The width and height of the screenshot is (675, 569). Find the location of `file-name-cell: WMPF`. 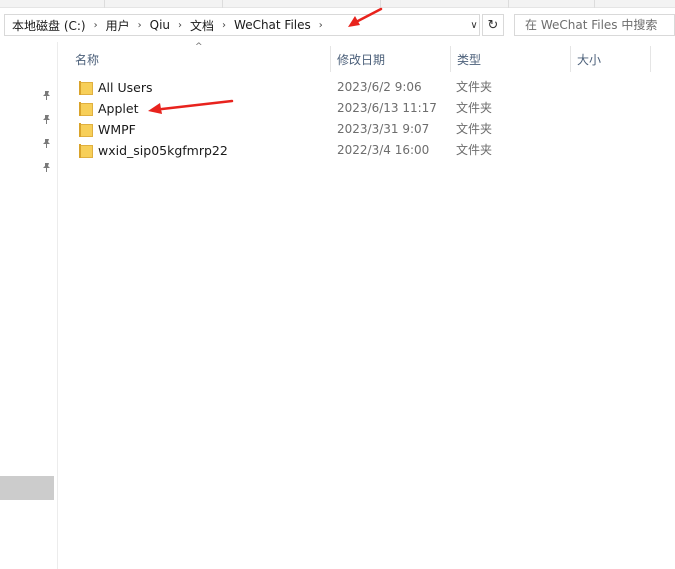

file-name-cell: WMPF is located at coordinates (107, 129).